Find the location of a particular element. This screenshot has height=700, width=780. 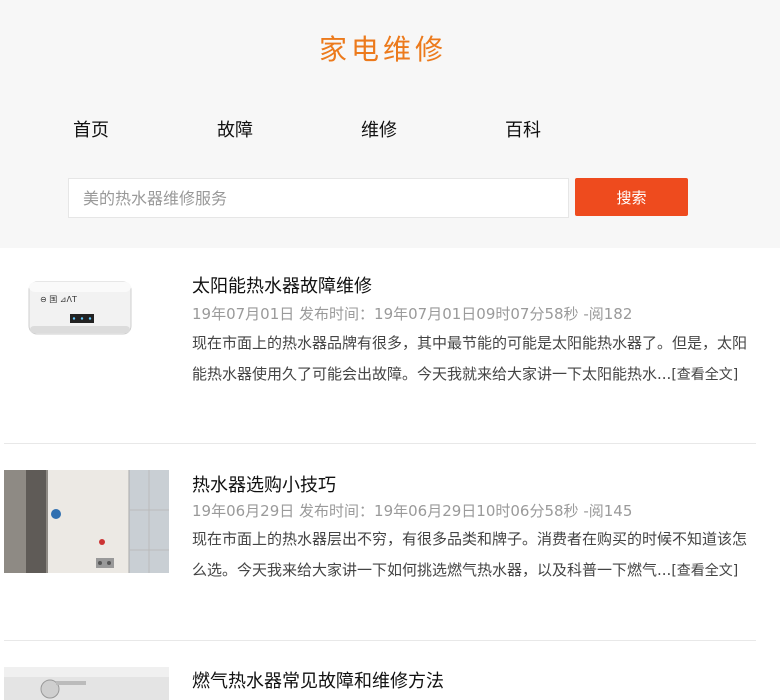

article-title: 燃气热水器常见故障和维修方法 is located at coordinates (318, 680).